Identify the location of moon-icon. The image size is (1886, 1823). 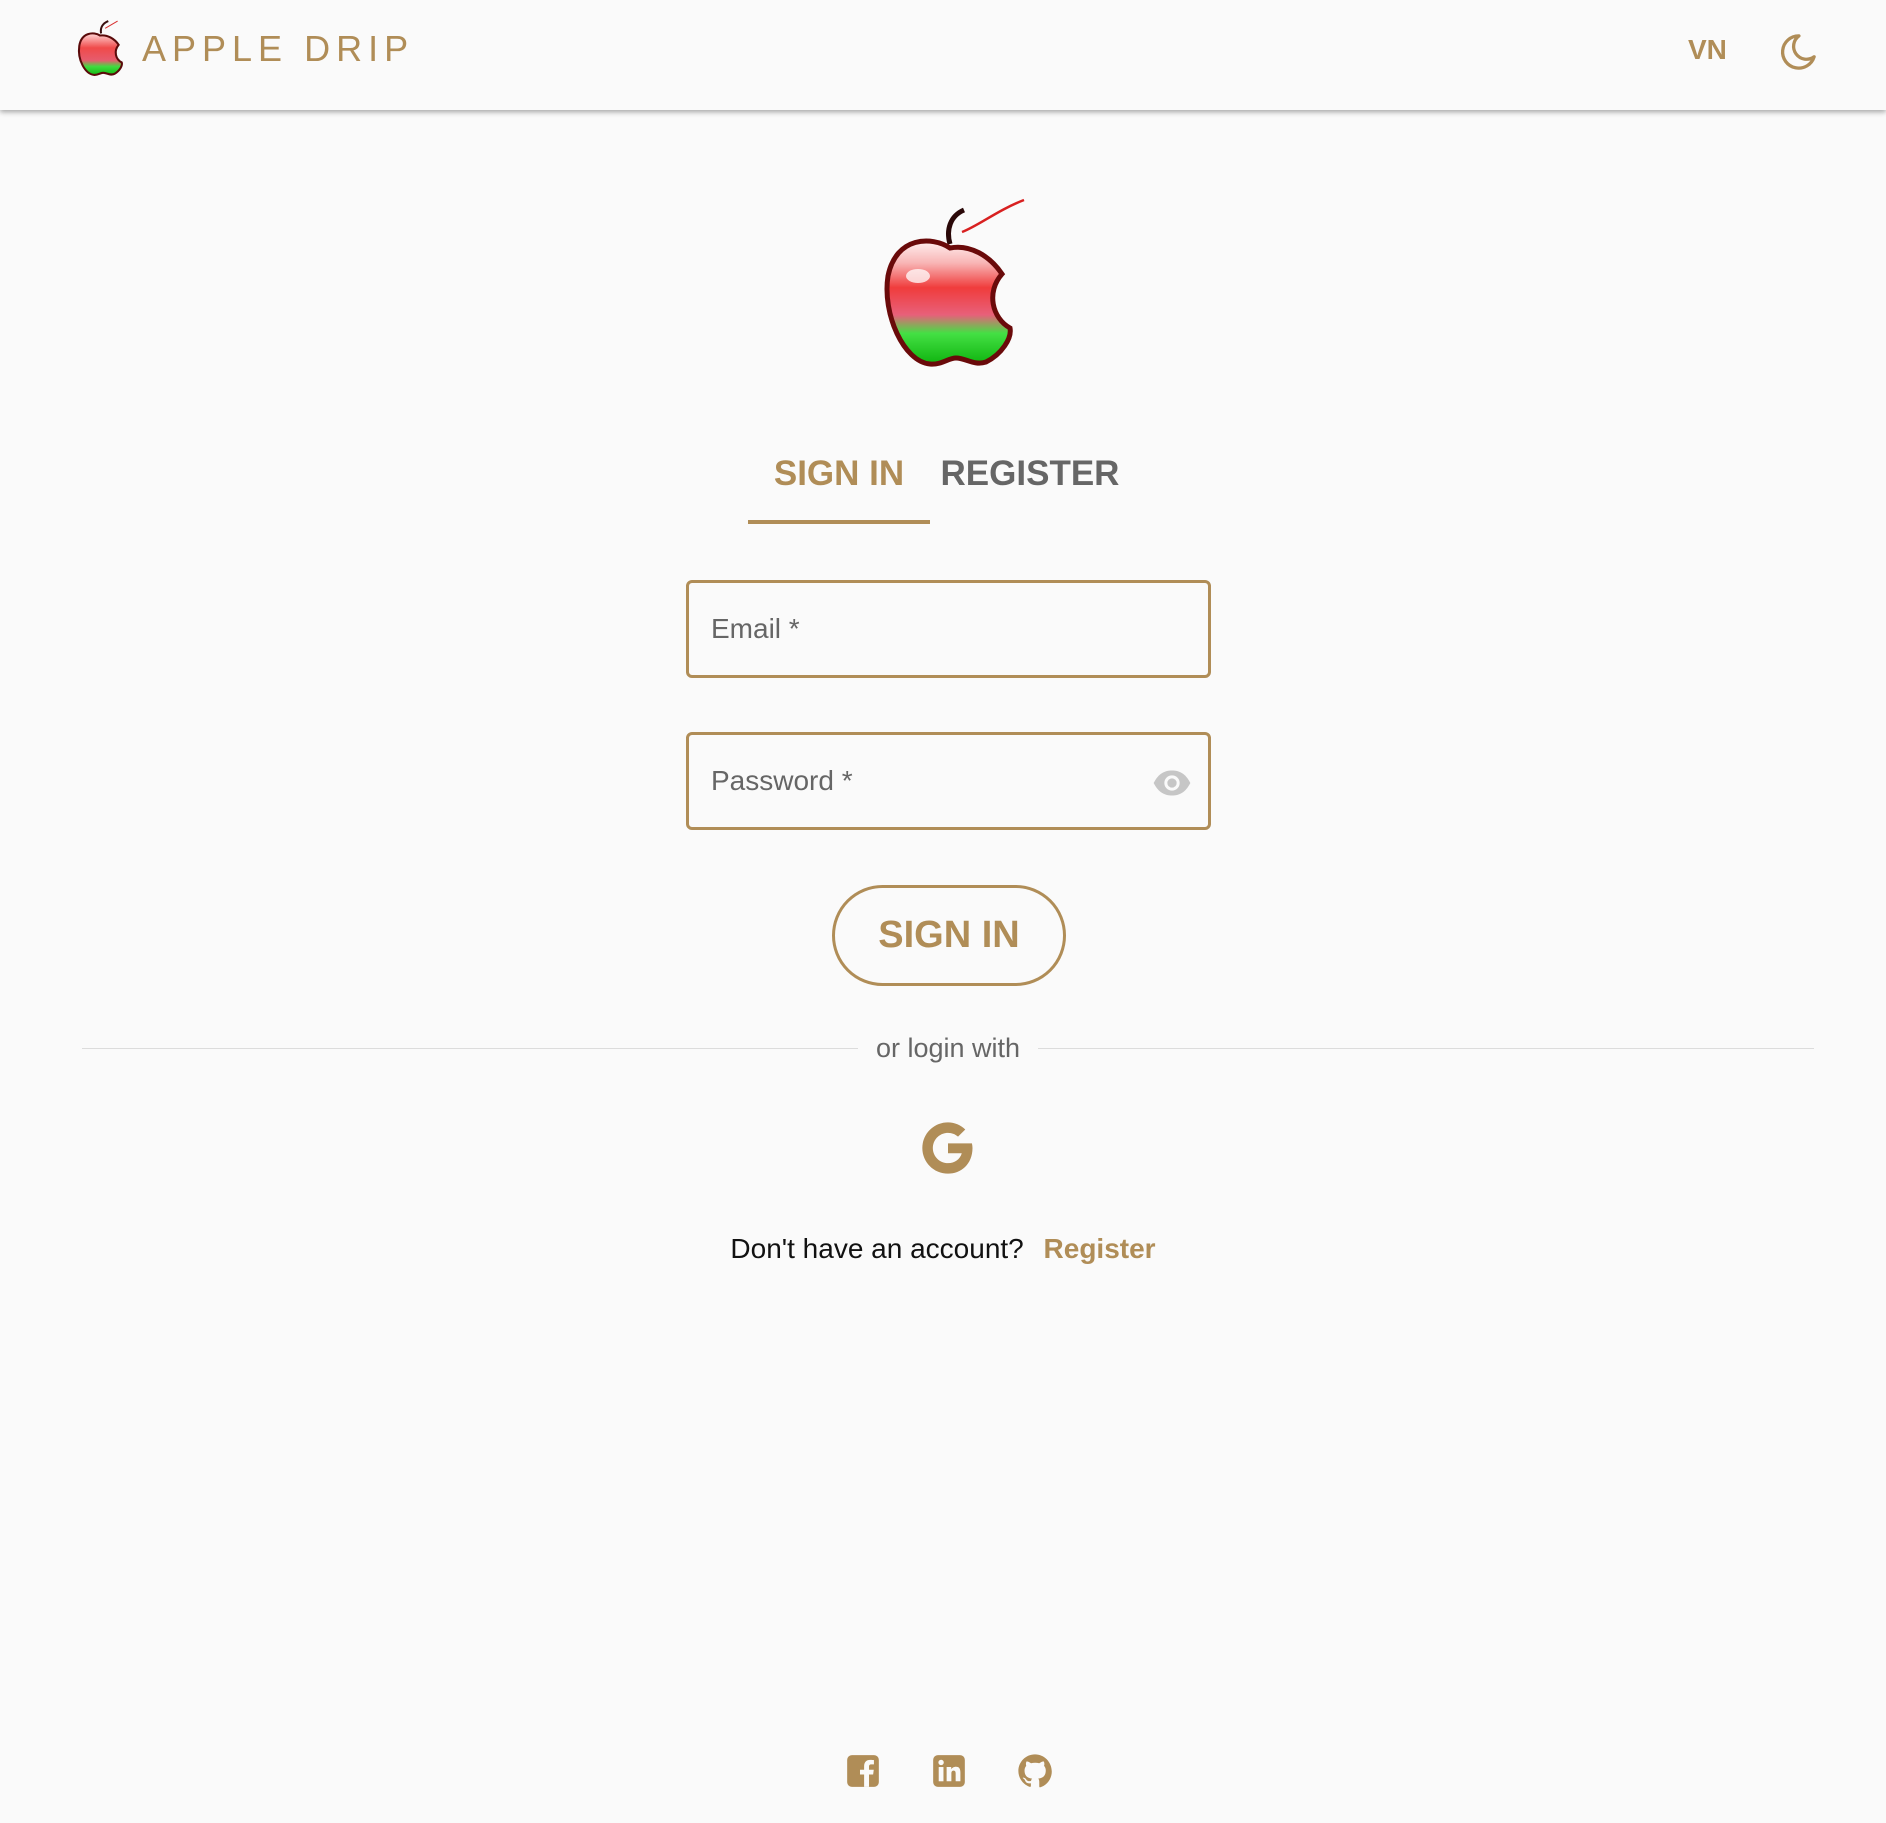
(1798, 52).